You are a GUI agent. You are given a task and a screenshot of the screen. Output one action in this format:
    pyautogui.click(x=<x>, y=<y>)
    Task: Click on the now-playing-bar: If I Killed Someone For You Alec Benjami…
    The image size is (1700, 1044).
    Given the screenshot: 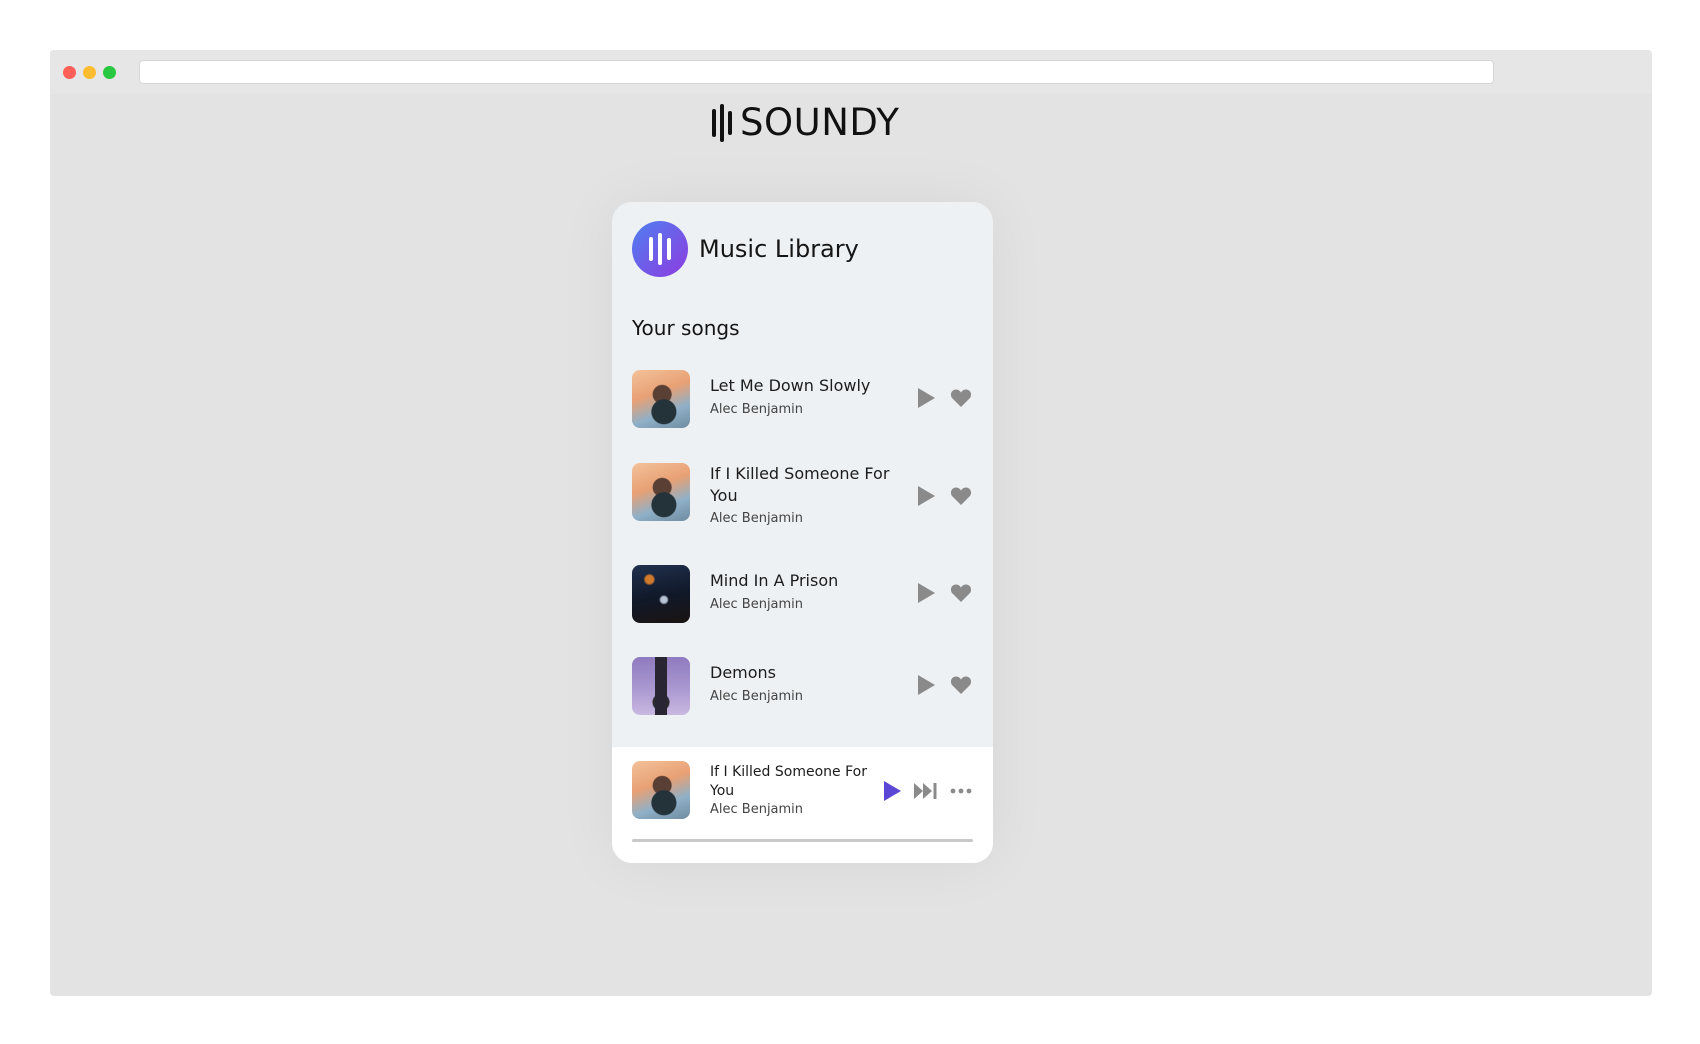 What is the action you would take?
    pyautogui.click(x=802, y=805)
    